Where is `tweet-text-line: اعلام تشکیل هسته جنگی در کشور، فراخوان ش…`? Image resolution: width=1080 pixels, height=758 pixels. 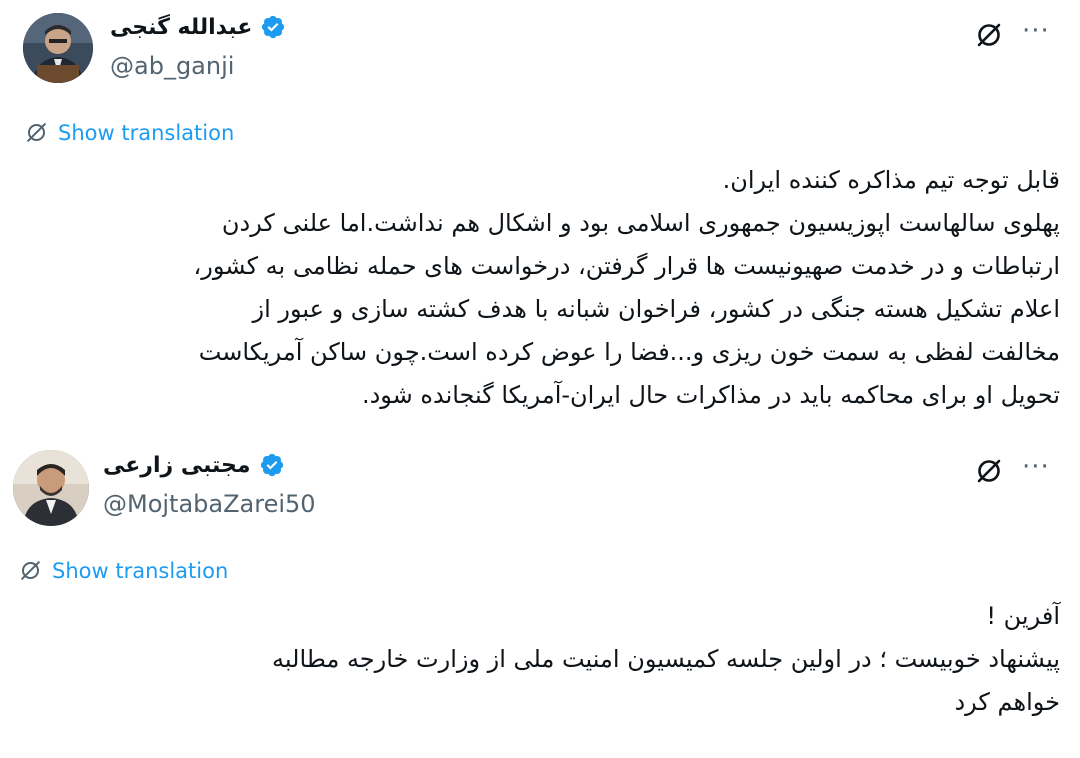
tweet-text-line: اعلام تشکیل هسته جنگی در کشور، فراخوان ش… is located at coordinates (656, 309).